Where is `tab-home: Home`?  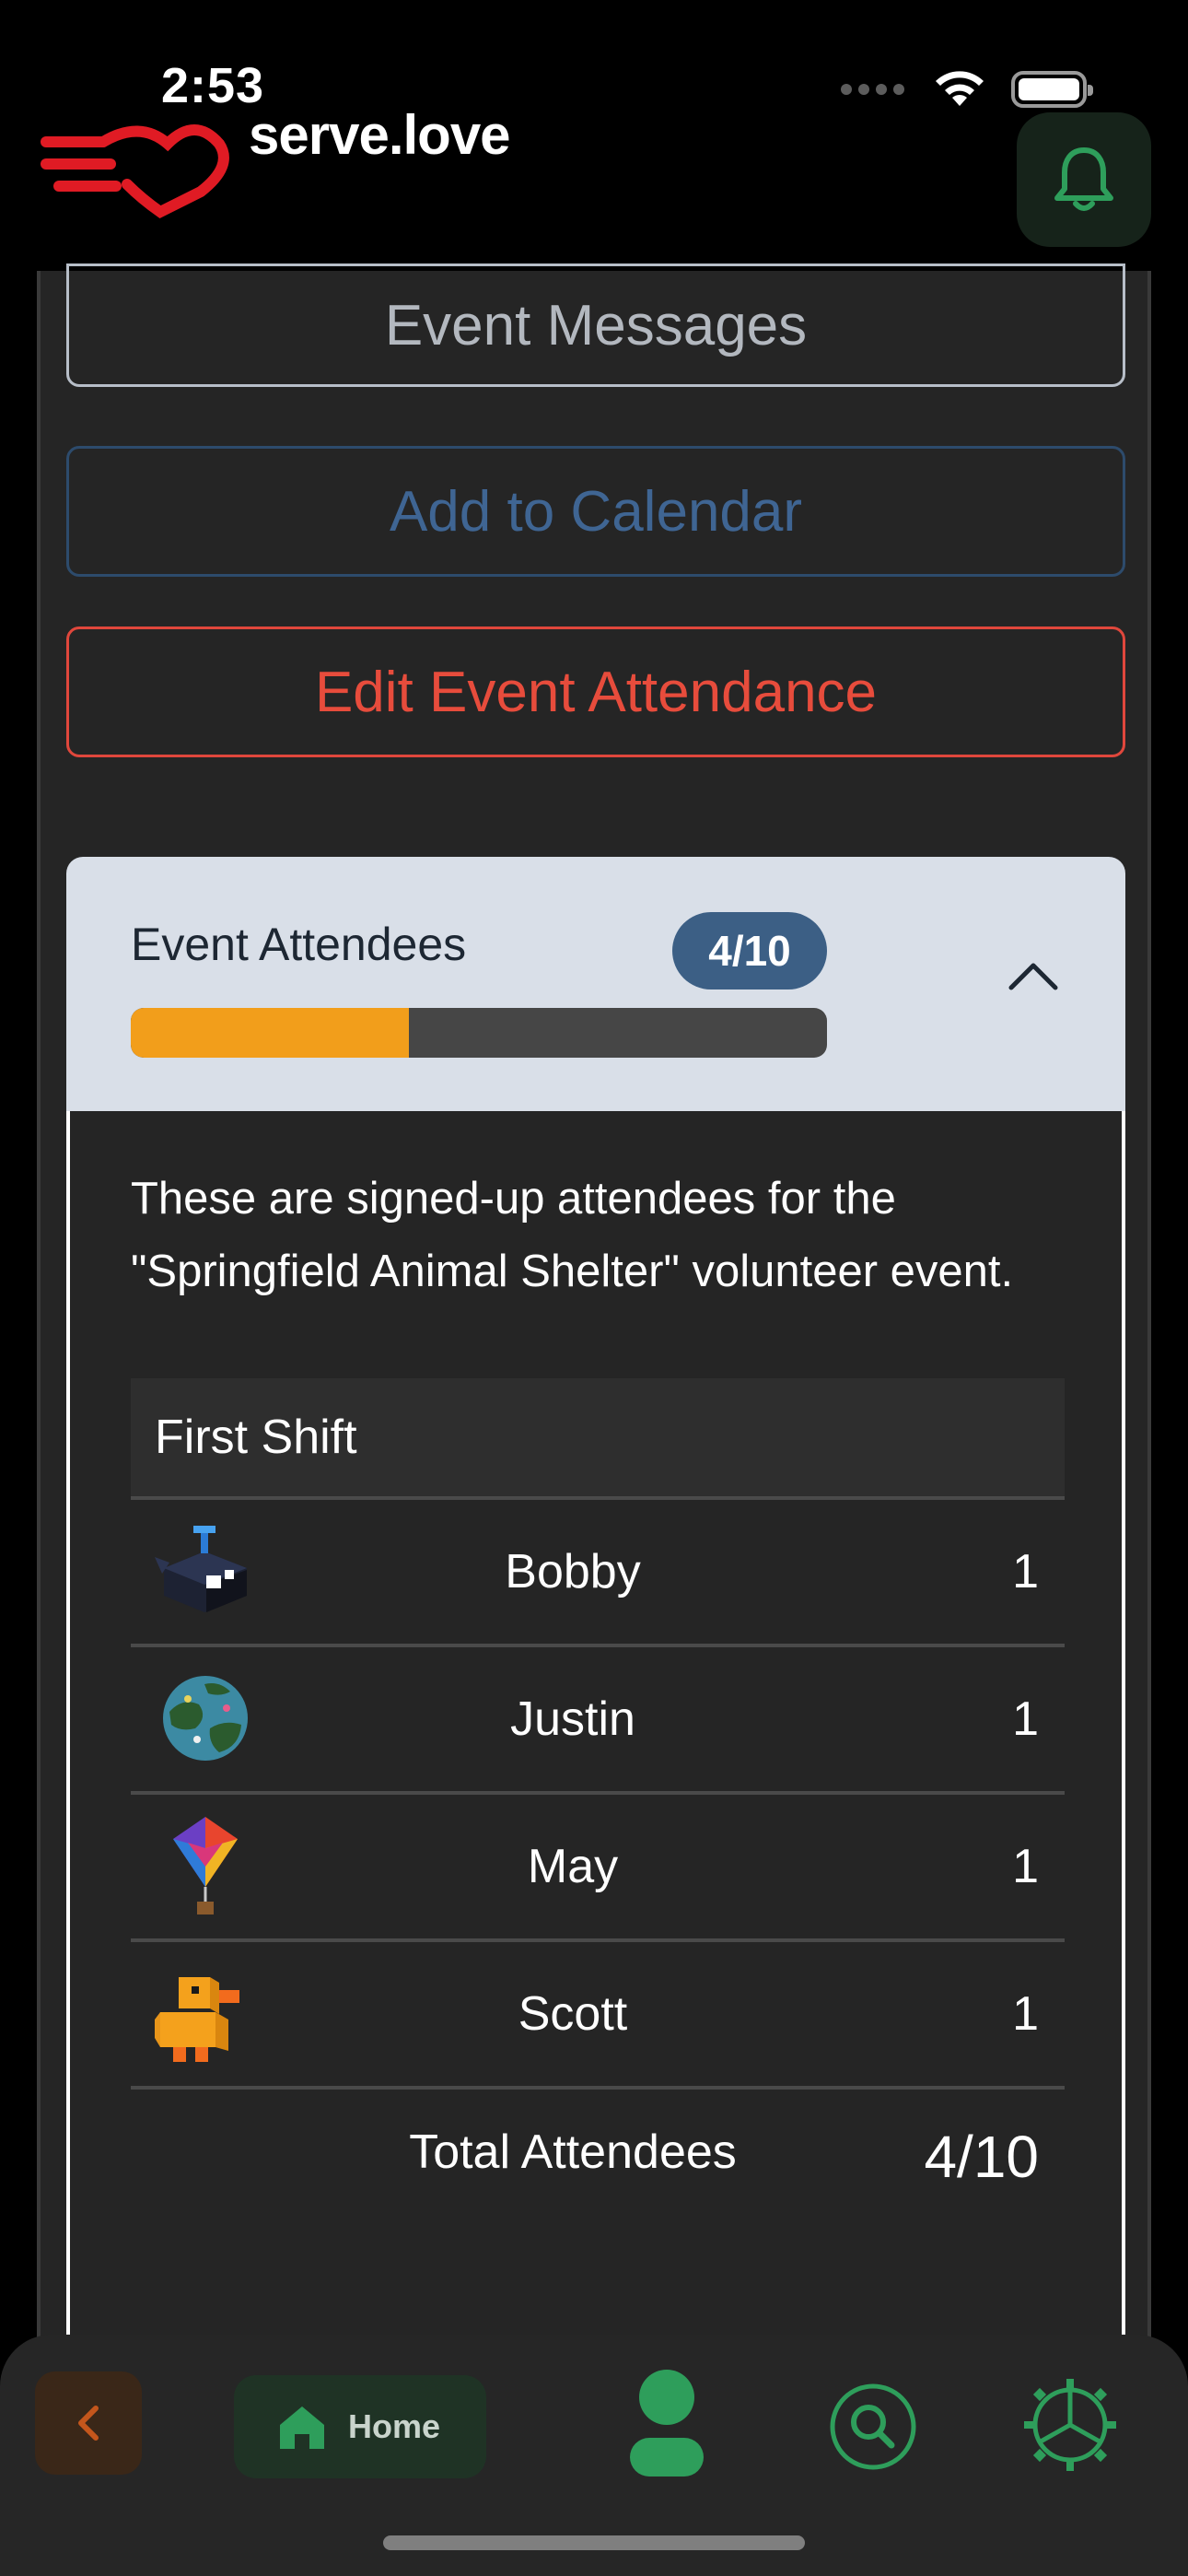 tab-home: Home is located at coordinates (360, 2426).